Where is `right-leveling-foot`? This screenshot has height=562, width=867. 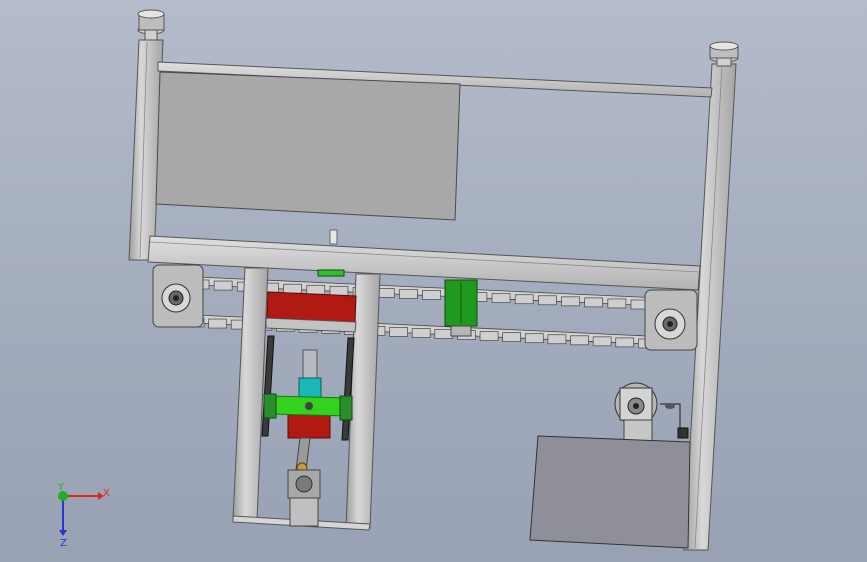
right-leveling-foot is located at coordinates (724, 54).